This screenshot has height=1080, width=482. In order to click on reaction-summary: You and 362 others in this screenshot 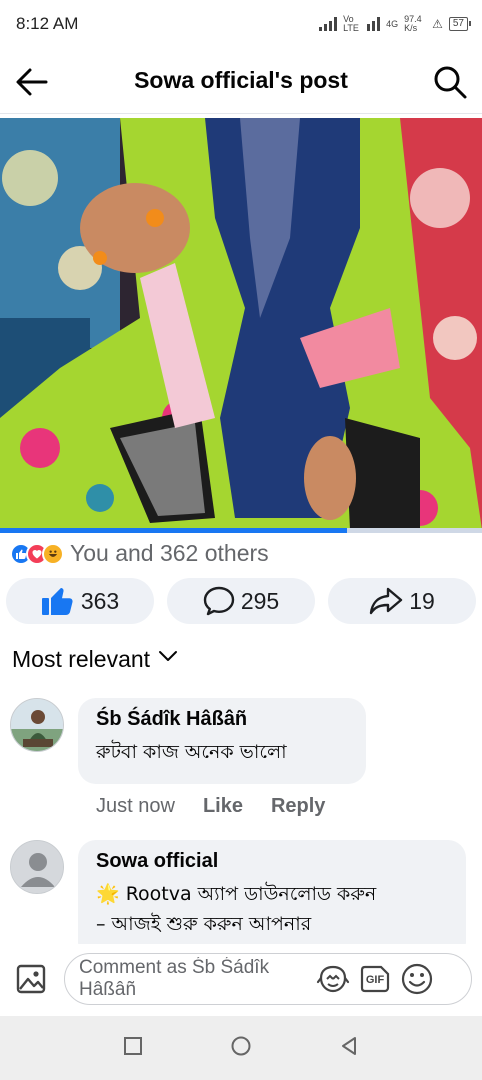, I will do `click(139, 553)`.